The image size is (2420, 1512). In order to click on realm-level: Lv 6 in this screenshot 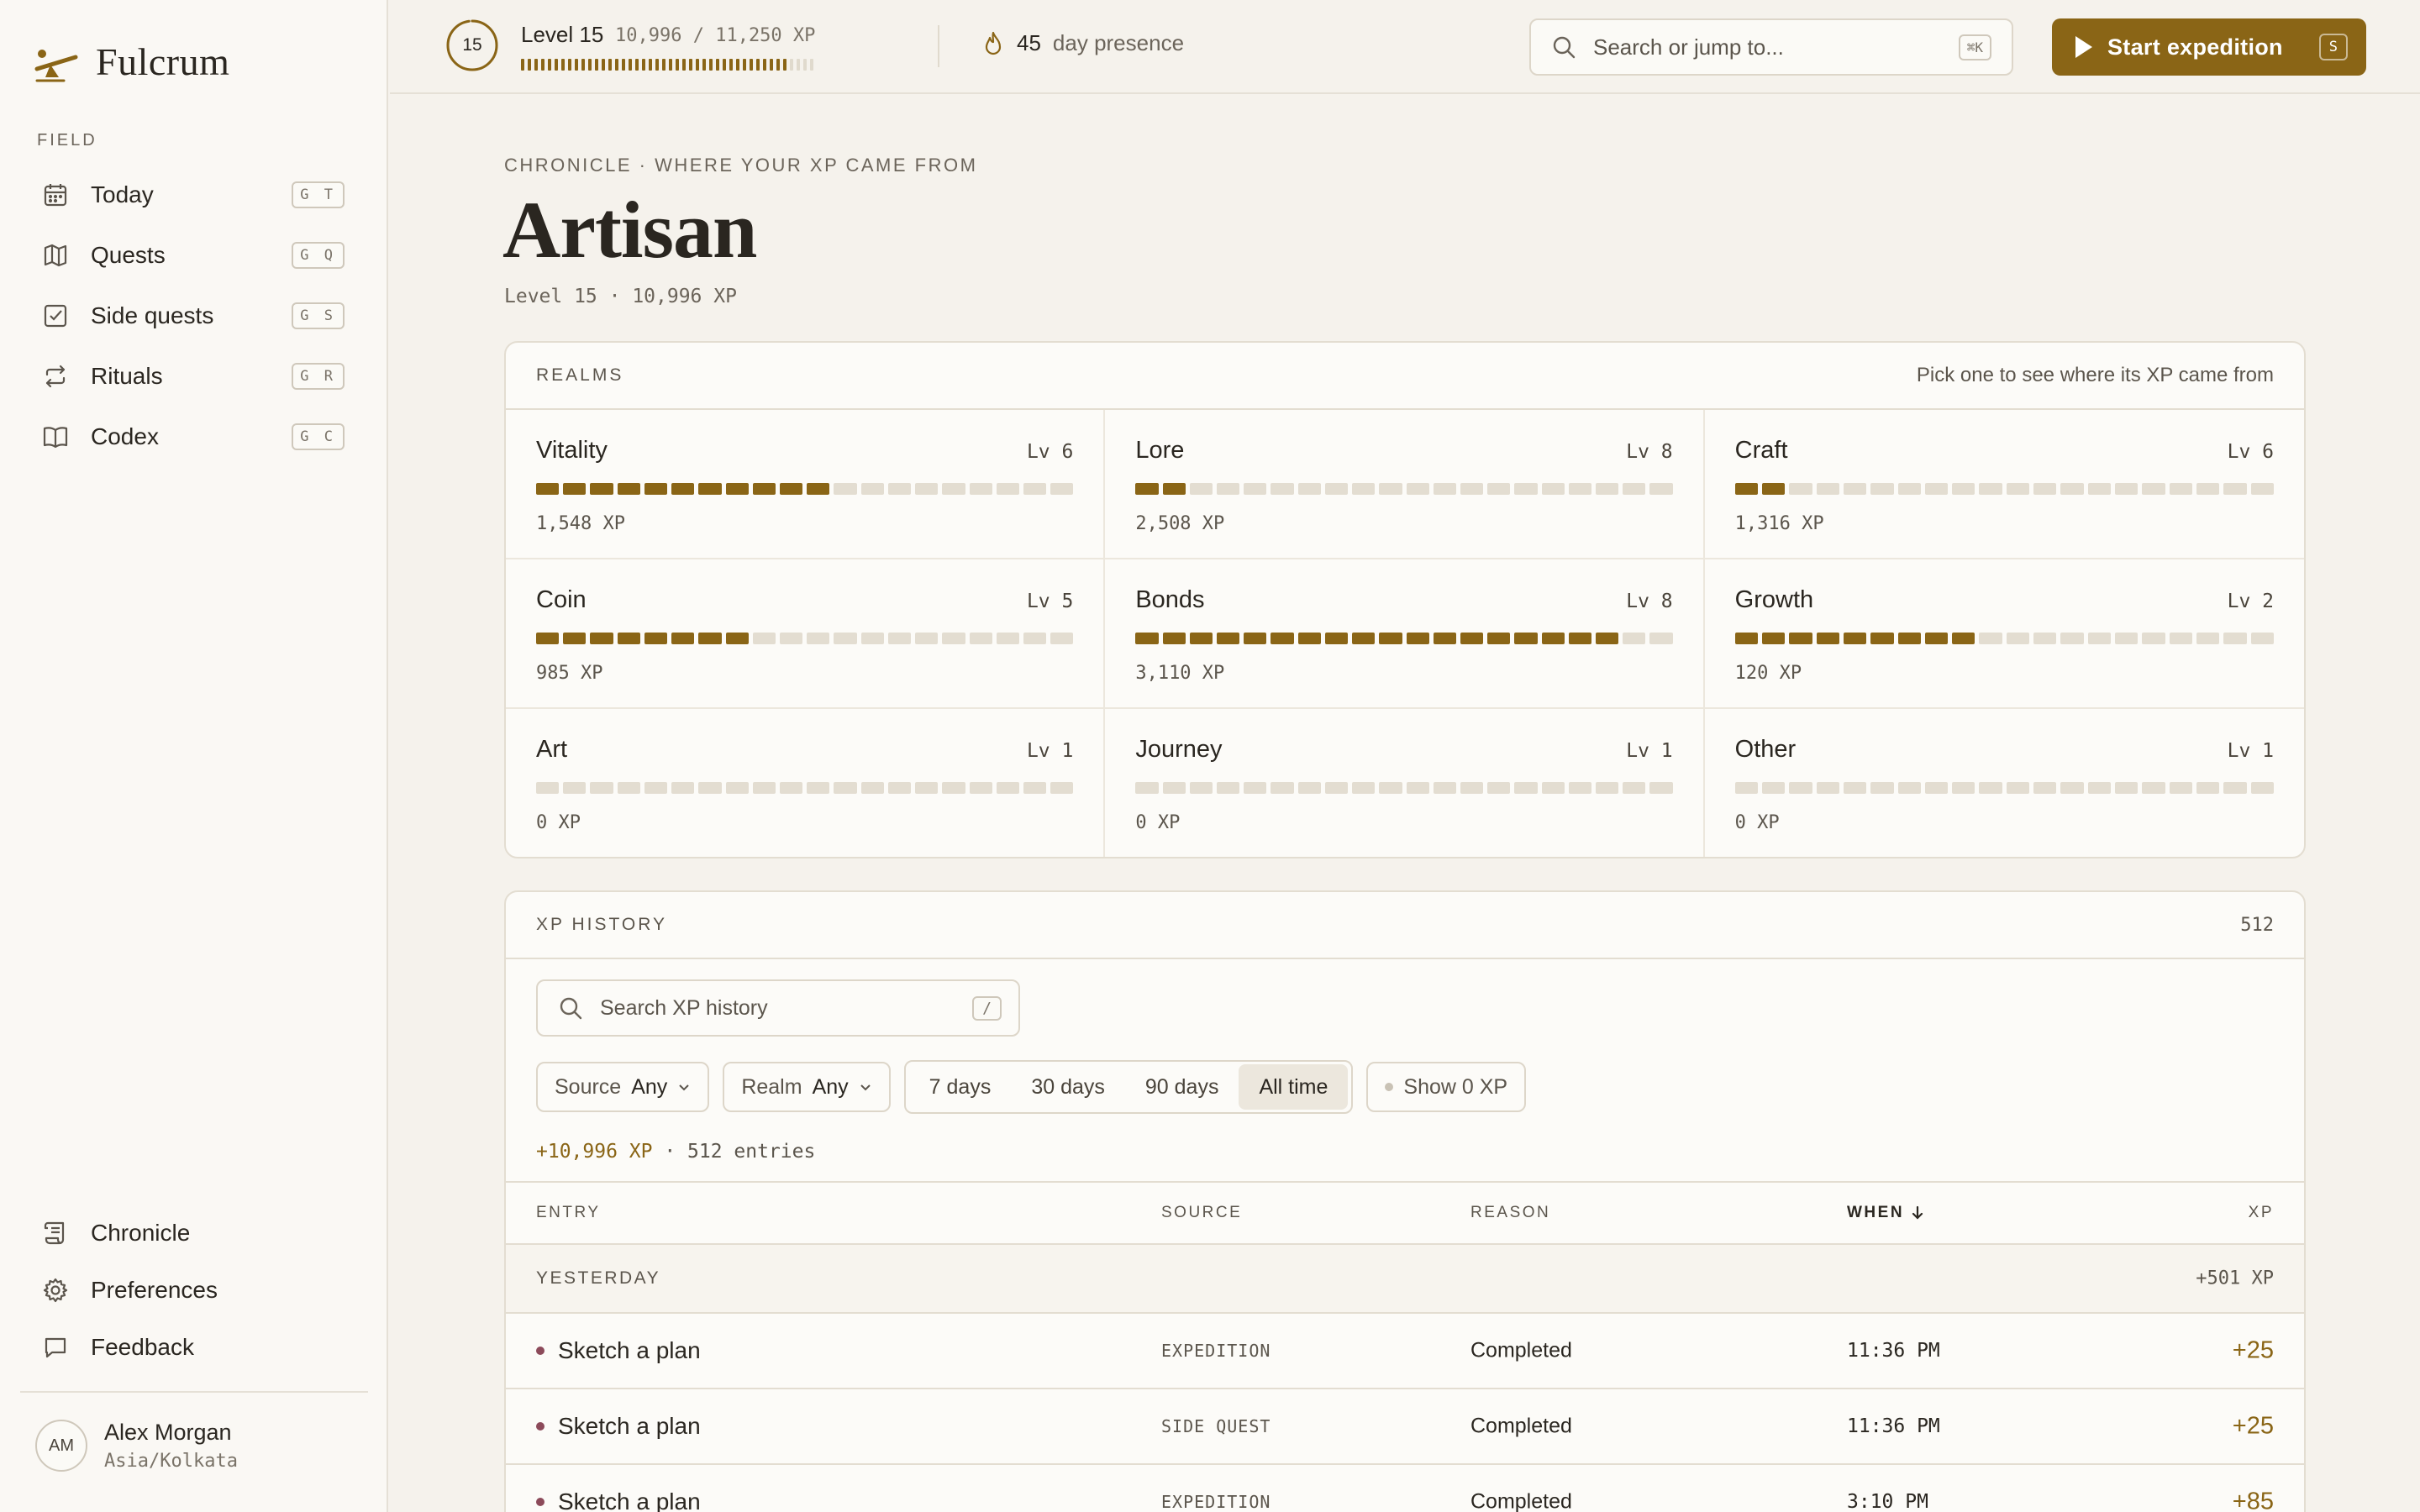, I will do `click(2250, 452)`.